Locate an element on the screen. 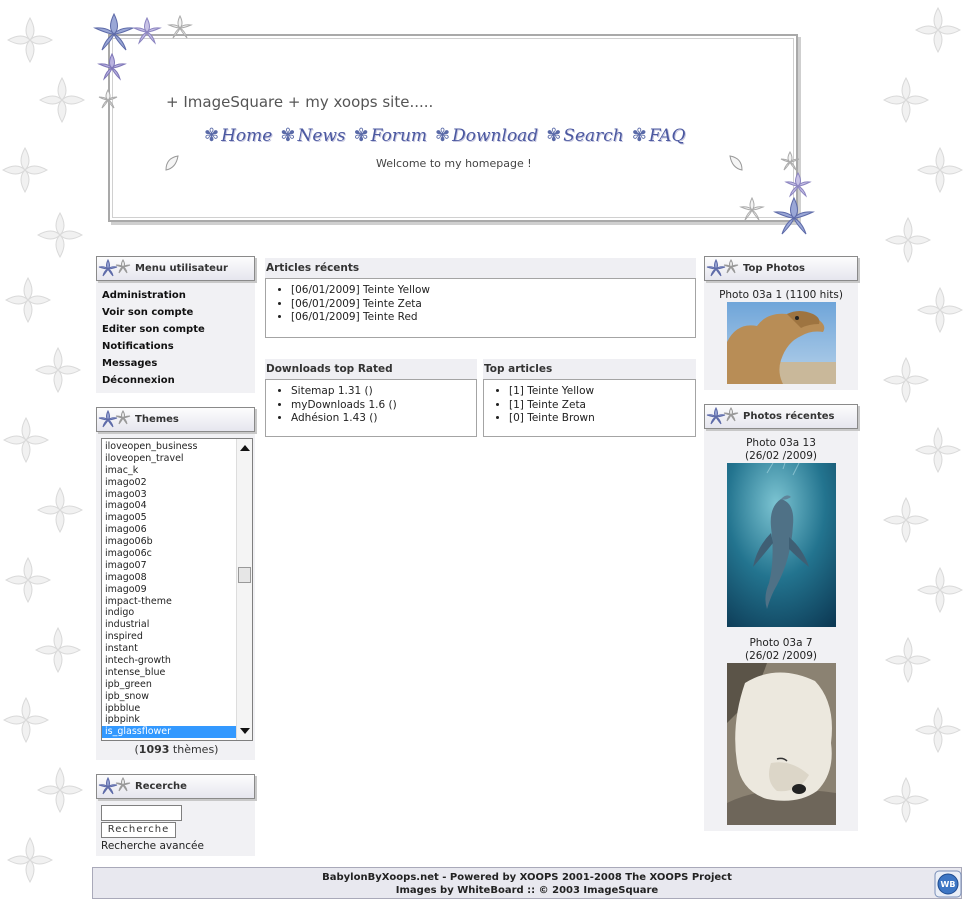 The height and width of the screenshot is (904, 968). photo-caption: Photo 03a 13 (26/02 /2009) is located at coordinates (781, 450).